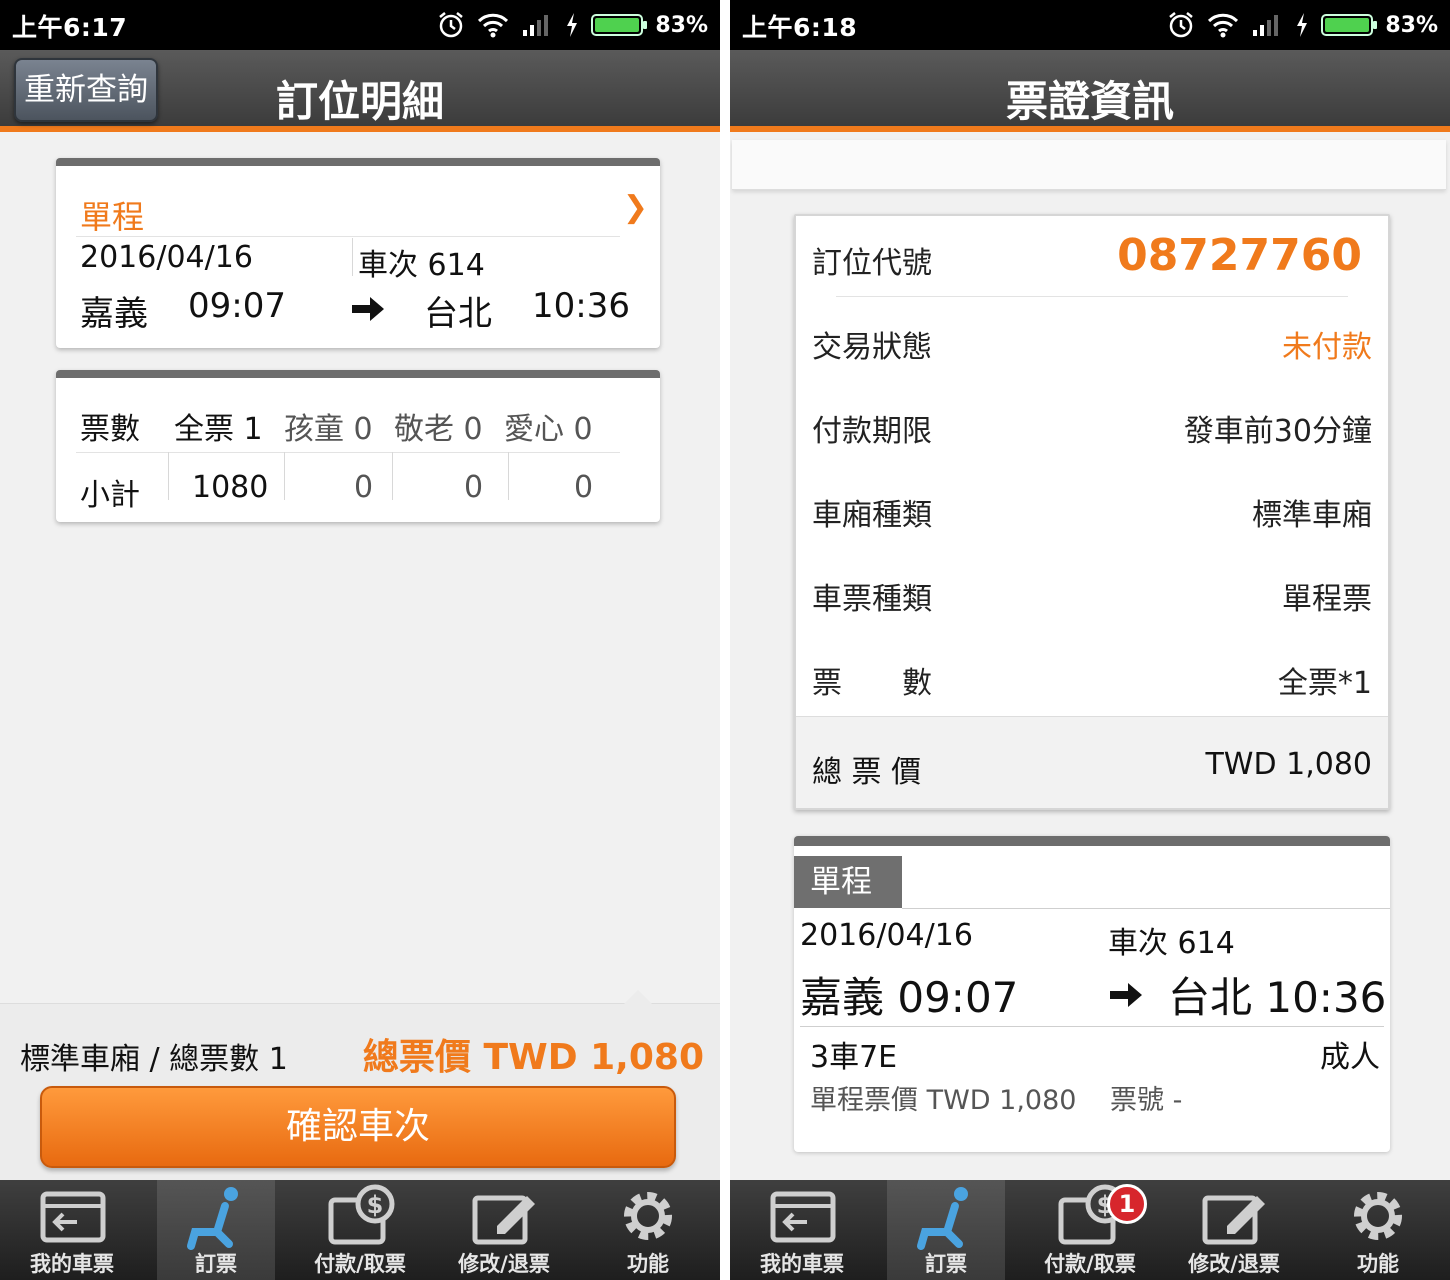  I want to click on bottom-tab-bar: 我的車票 訂票 $ 1 付款/取票 修改/退票 功能, so click(1090, 1230).